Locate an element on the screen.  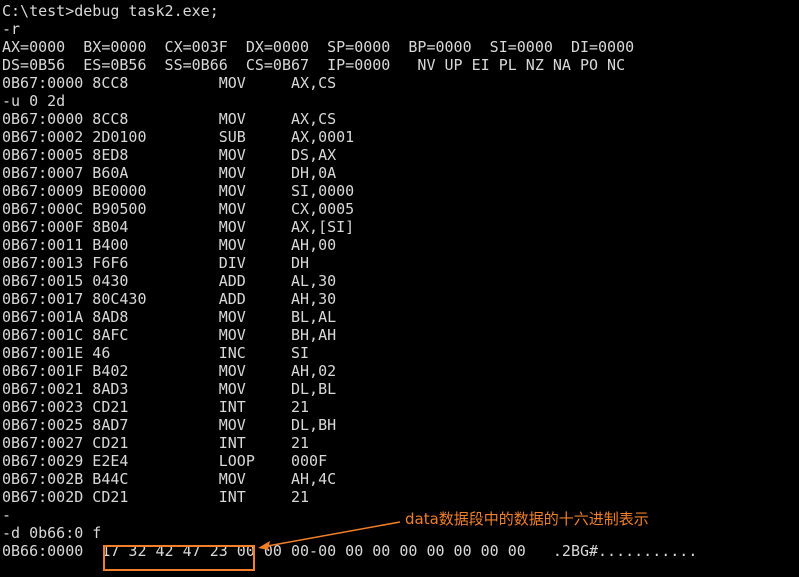
console-line: 0B67:002D CD21 INT 21 is located at coordinates (156, 497).